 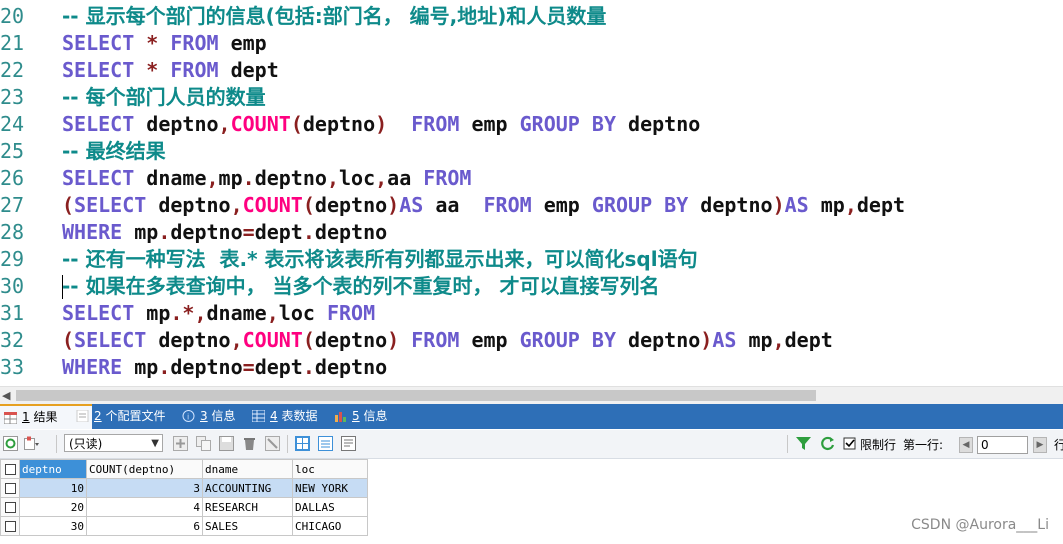 I want to click on column-header-count: COUNT(deptno), so click(x=144, y=469).